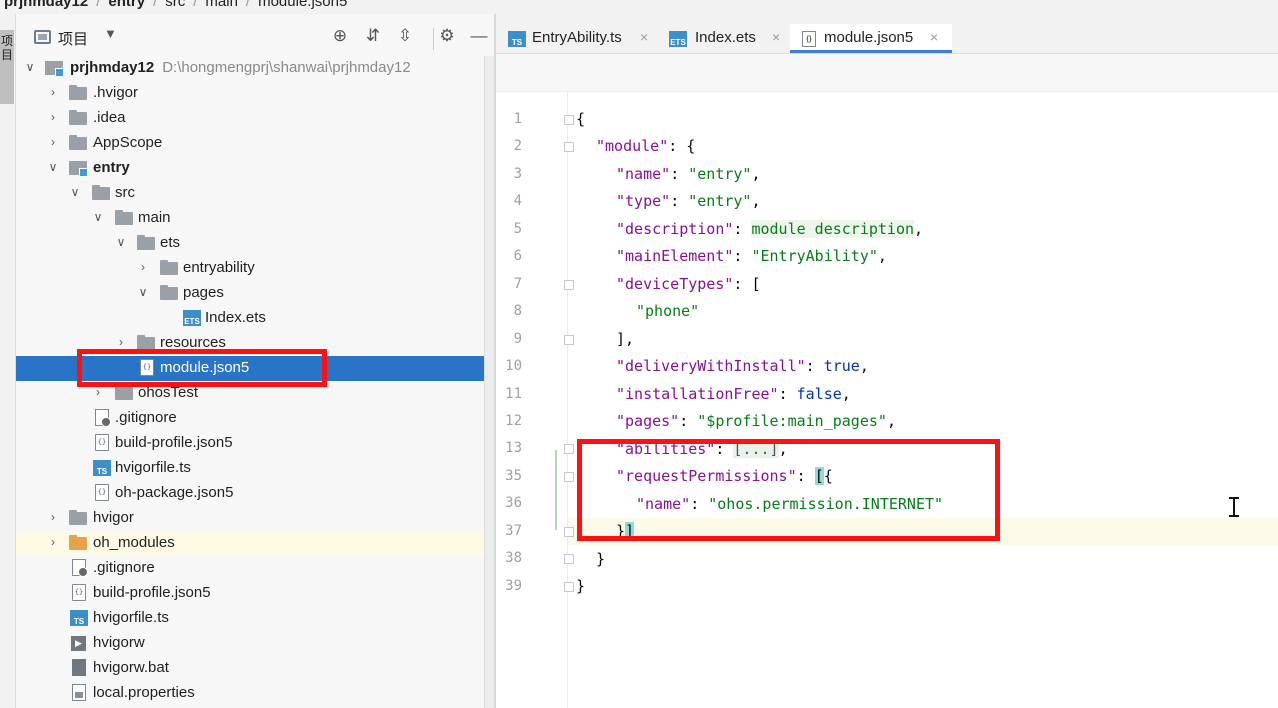 The width and height of the screenshot is (1278, 708). What do you see at coordinates (580, 119) in the screenshot?
I see `code-line: {` at bounding box center [580, 119].